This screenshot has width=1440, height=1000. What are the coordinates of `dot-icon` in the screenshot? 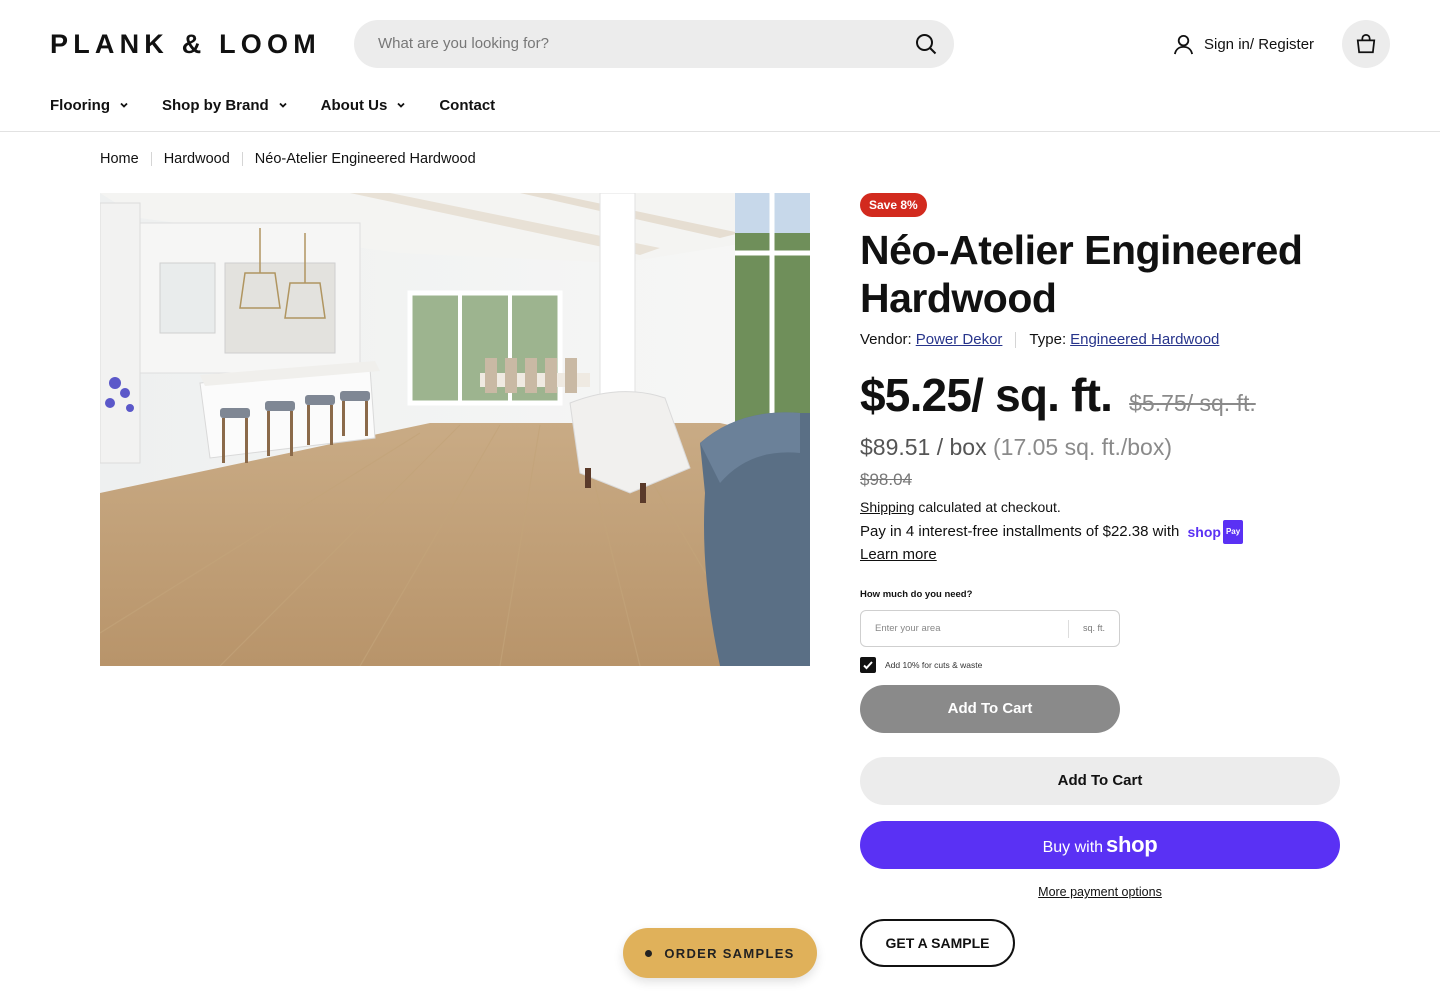 It's located at (649, 953).